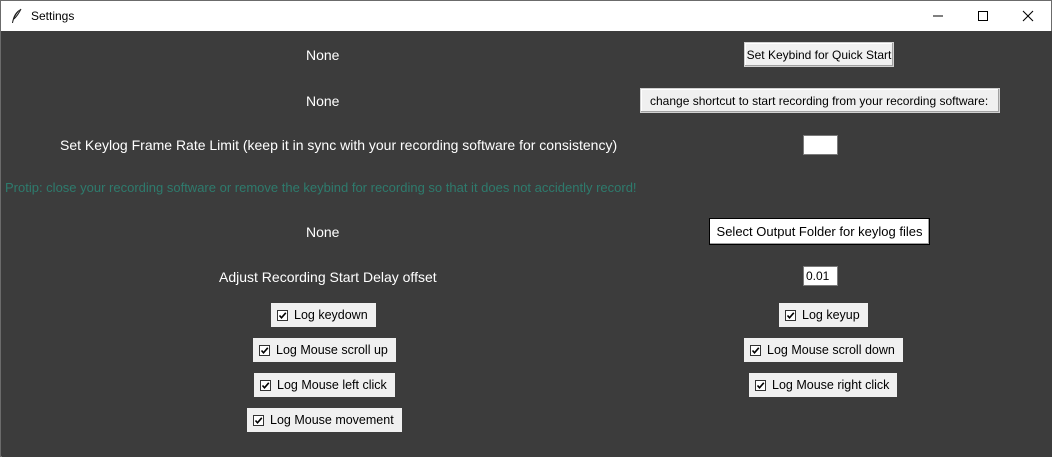  What do you see at coordinates (323, 232) in the screenshot?
I see `output-folder-value: None` at bounding box center [323, 232].